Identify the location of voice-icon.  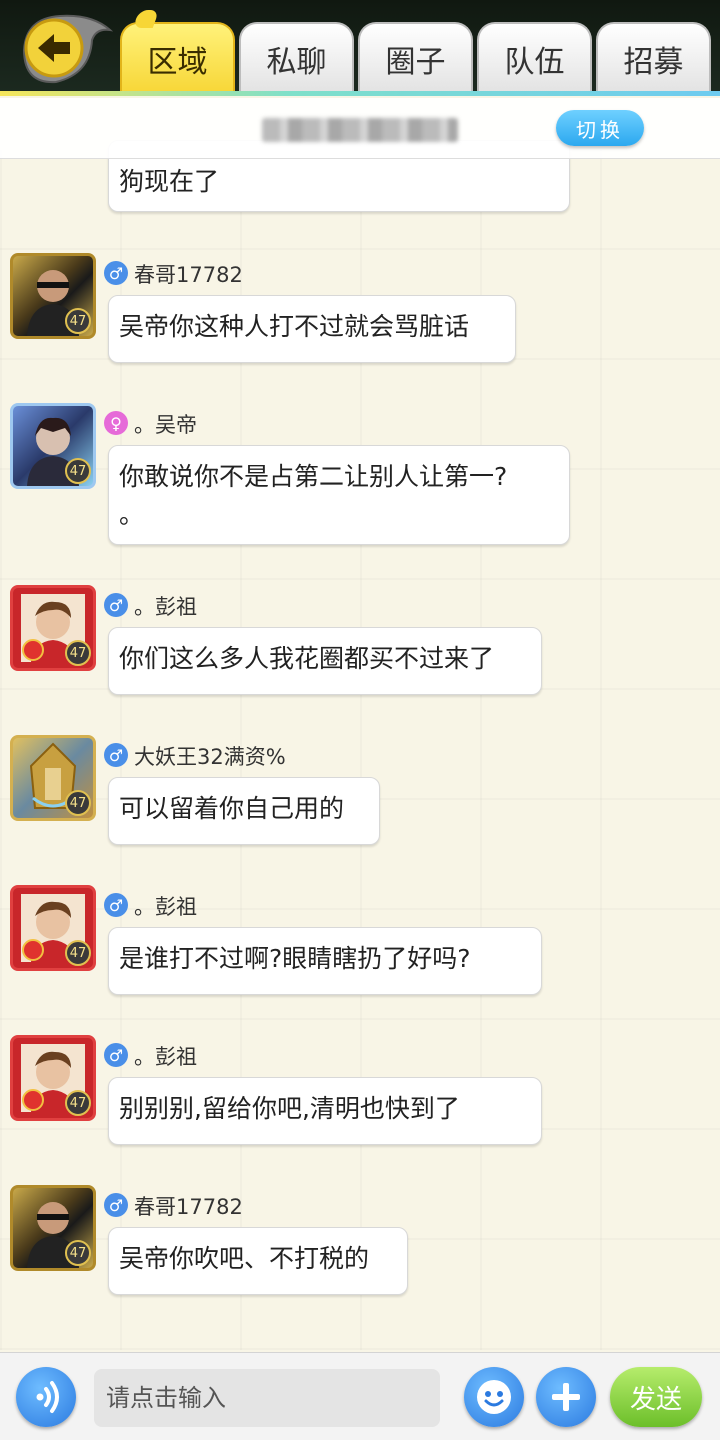
(47, 1397).